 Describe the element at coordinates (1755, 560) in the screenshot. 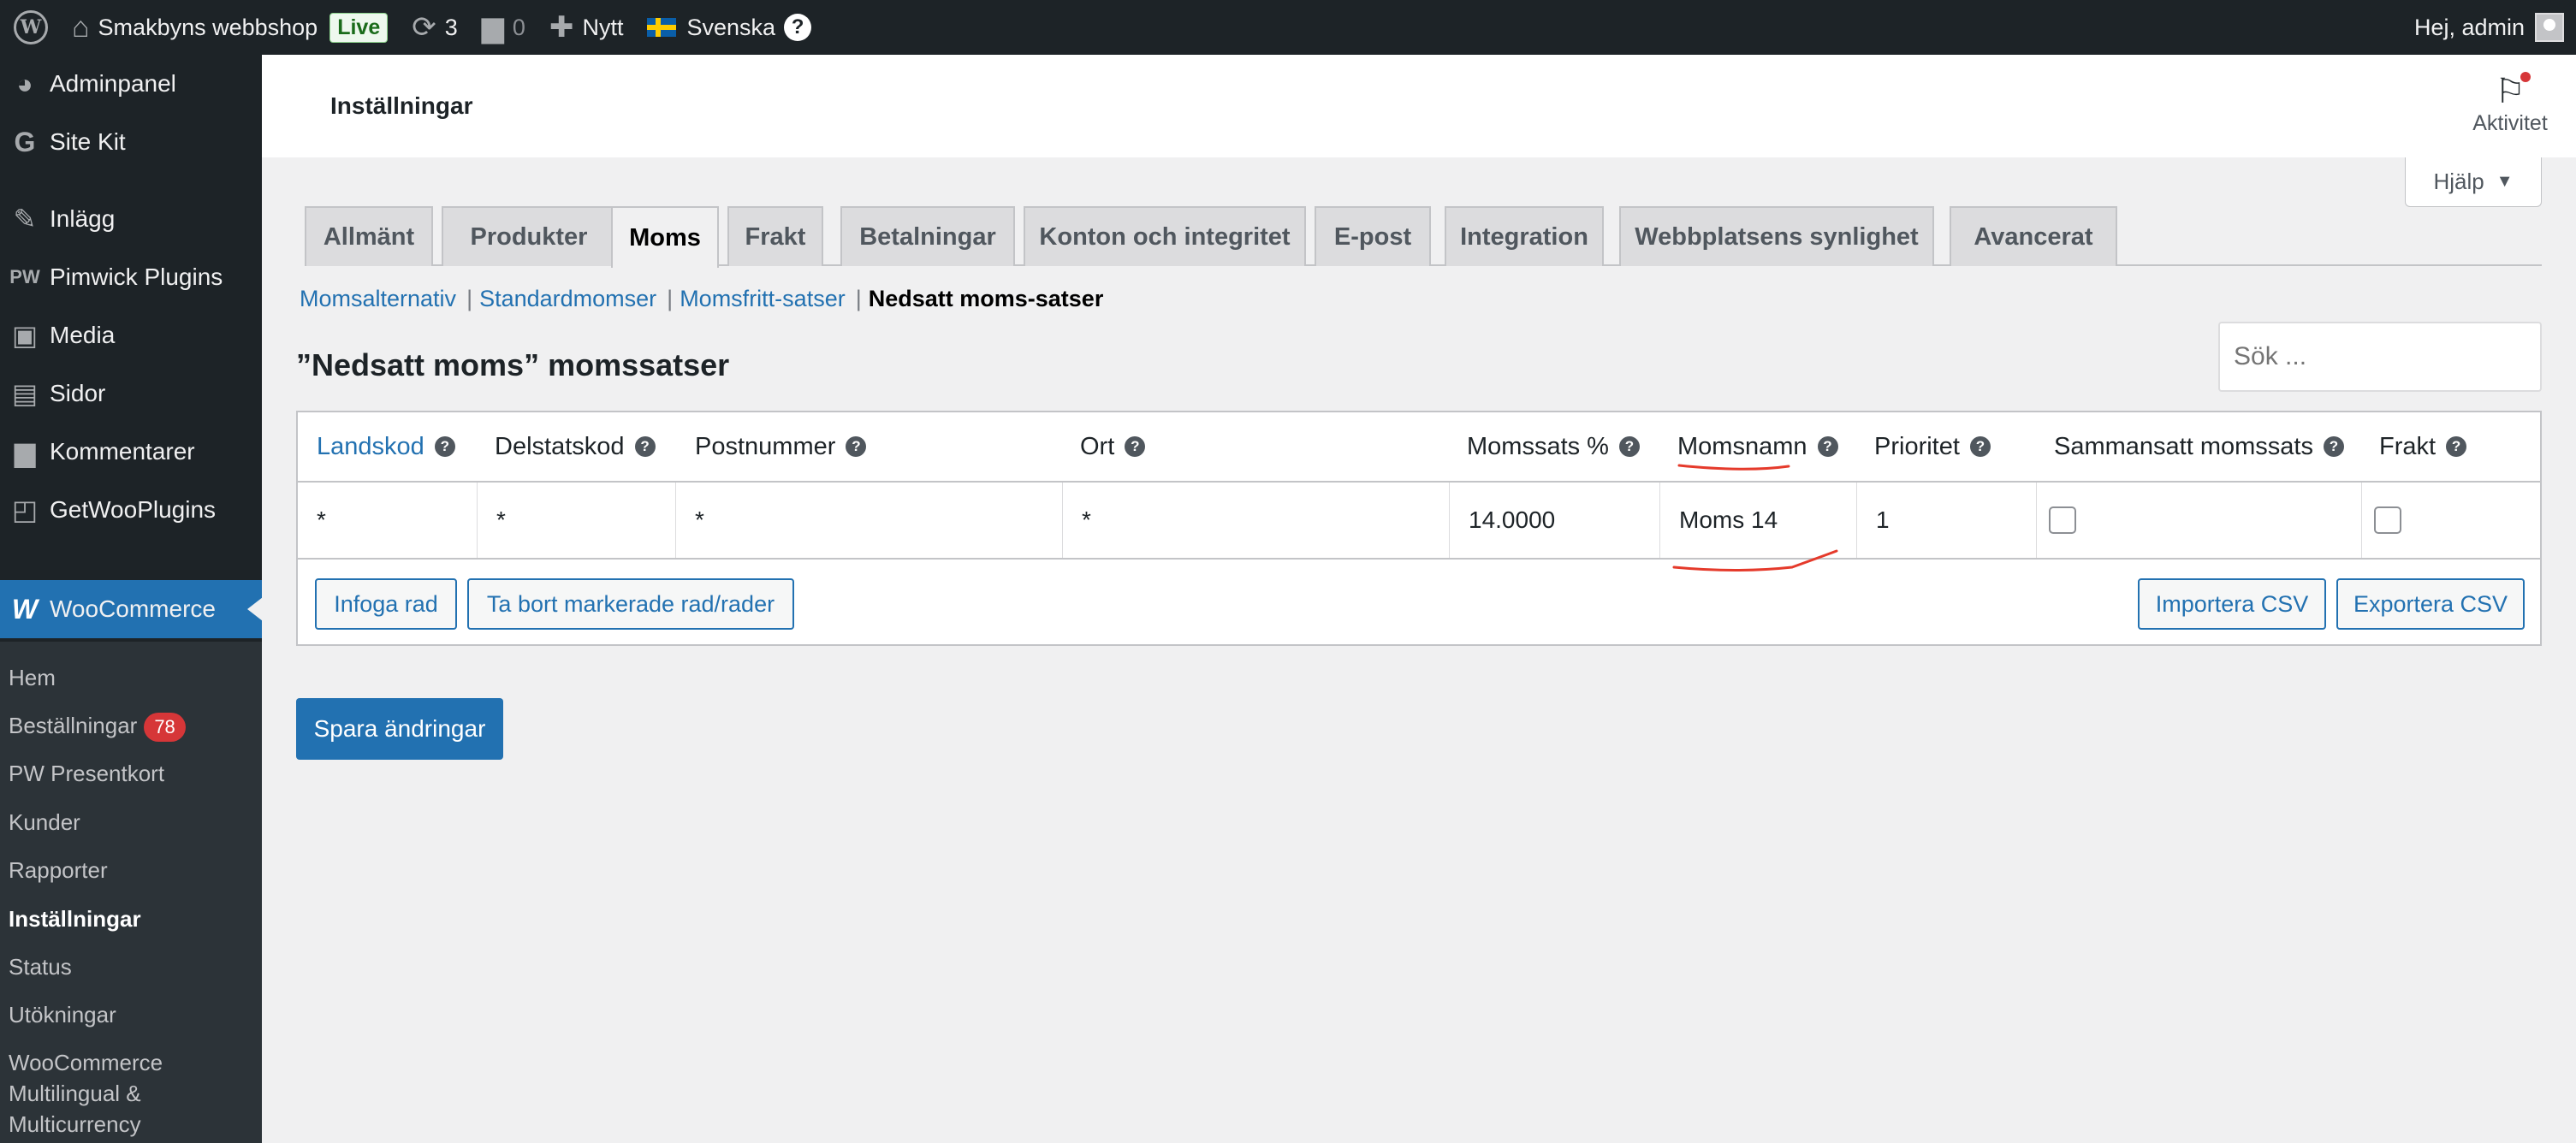

I see `annotation-underline-cell` at that location.